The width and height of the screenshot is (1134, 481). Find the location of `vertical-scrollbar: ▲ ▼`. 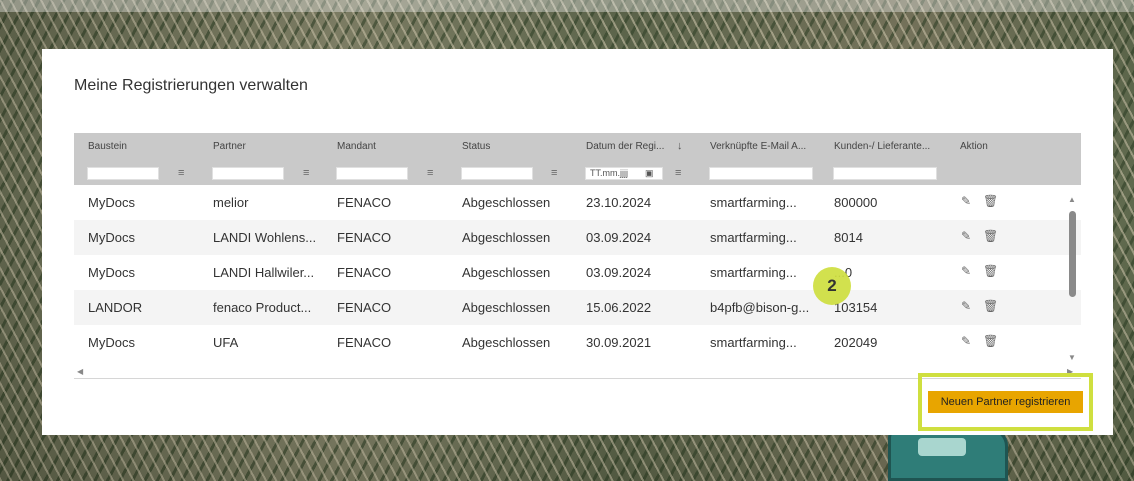

vertical-scrollbar: ▲ ▼ is located at coordinates (1073, 280).